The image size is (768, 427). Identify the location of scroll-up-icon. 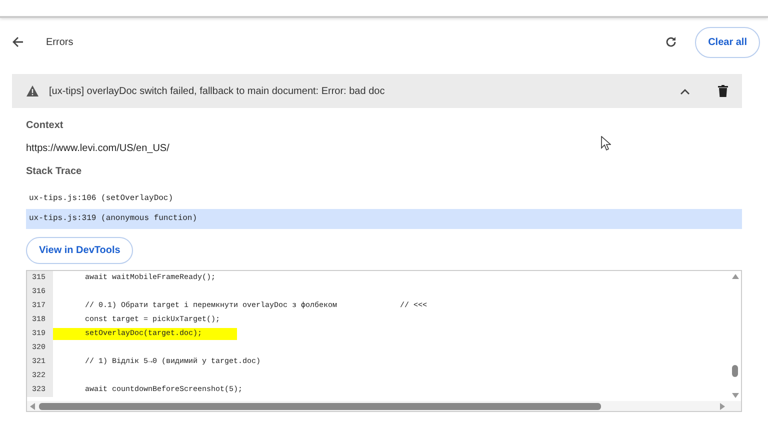
(735, 276).